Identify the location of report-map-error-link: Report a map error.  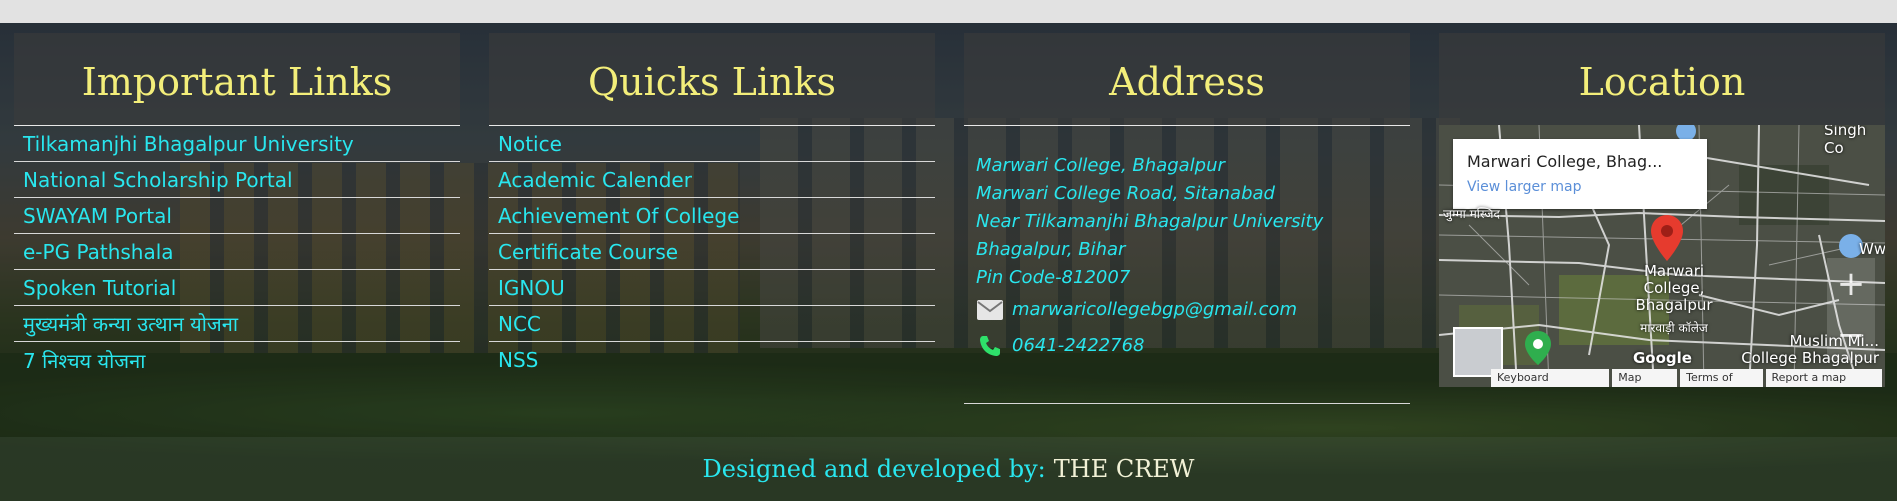
(1823, 378).